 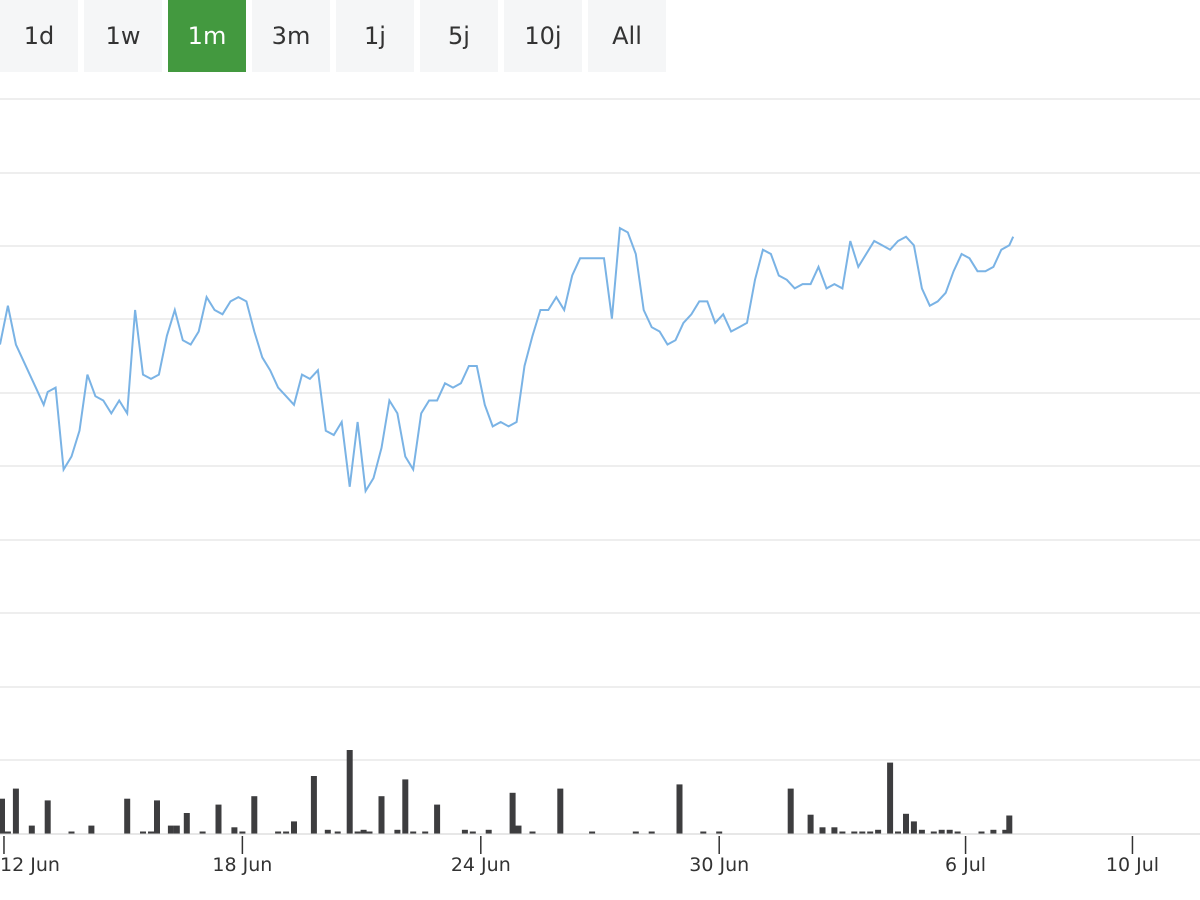 I want to click on x-tick-label: 10 Jul, so click(x=1132, y=865).